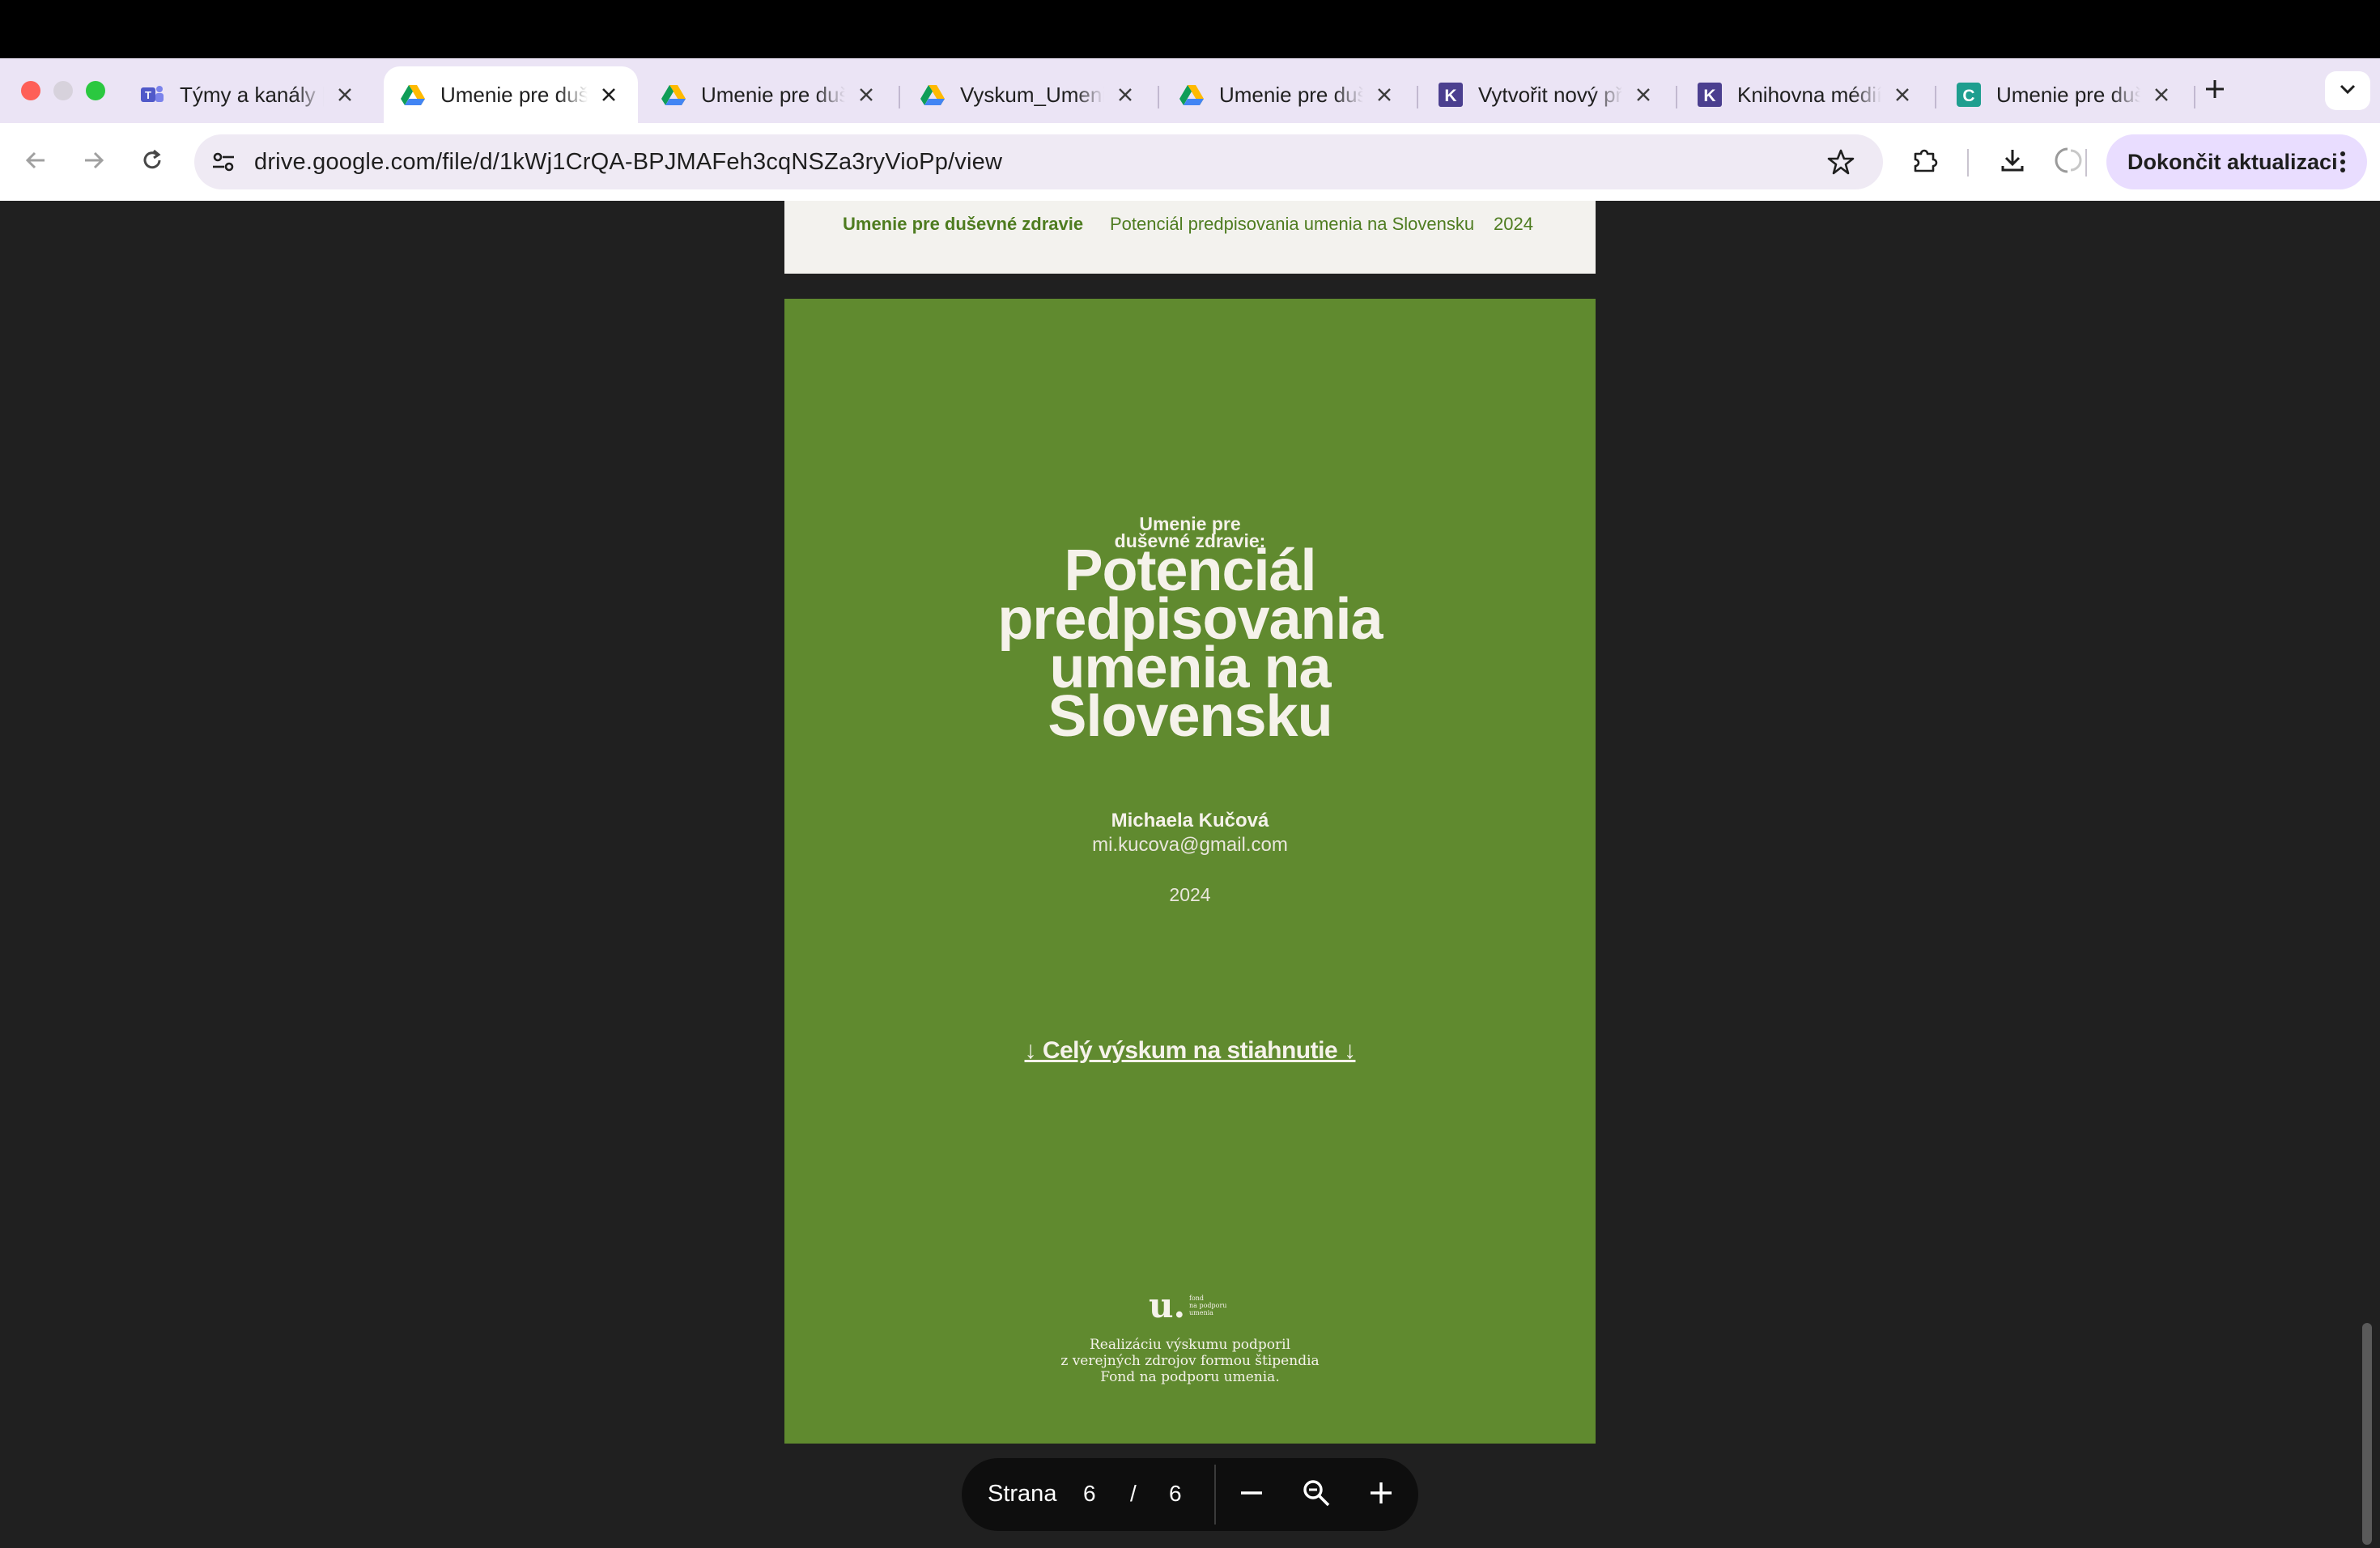  What do you see at coordinates (1190, 716) in the screenshot?
I see `cover-title-line: Slovensku` at bounding box center [1190, 716].